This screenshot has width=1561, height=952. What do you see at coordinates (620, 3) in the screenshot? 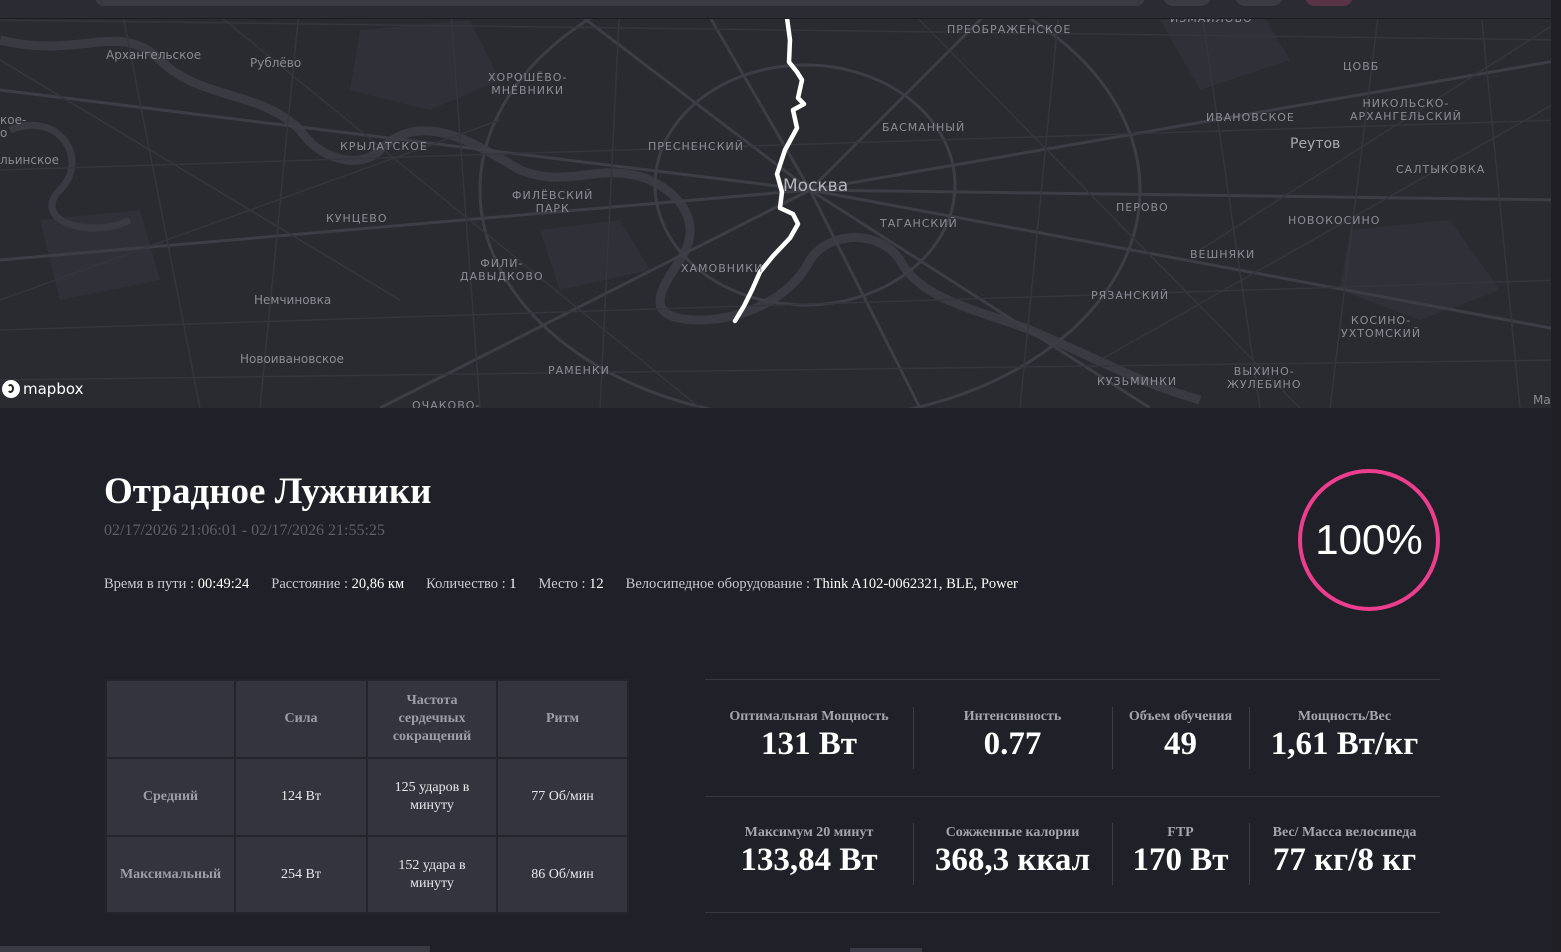
I see `search-bar` at bounding box center [620, 3].